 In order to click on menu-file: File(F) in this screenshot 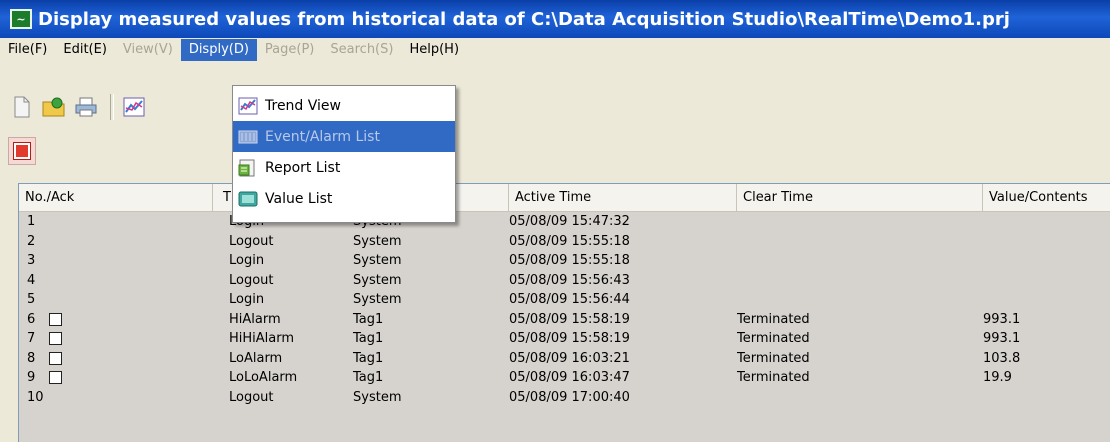, I will do `click(27, 50)`.